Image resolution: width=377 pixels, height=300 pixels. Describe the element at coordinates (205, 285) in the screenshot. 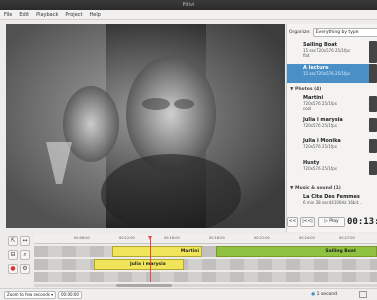

I see `timeline-scrollbar` at that location.